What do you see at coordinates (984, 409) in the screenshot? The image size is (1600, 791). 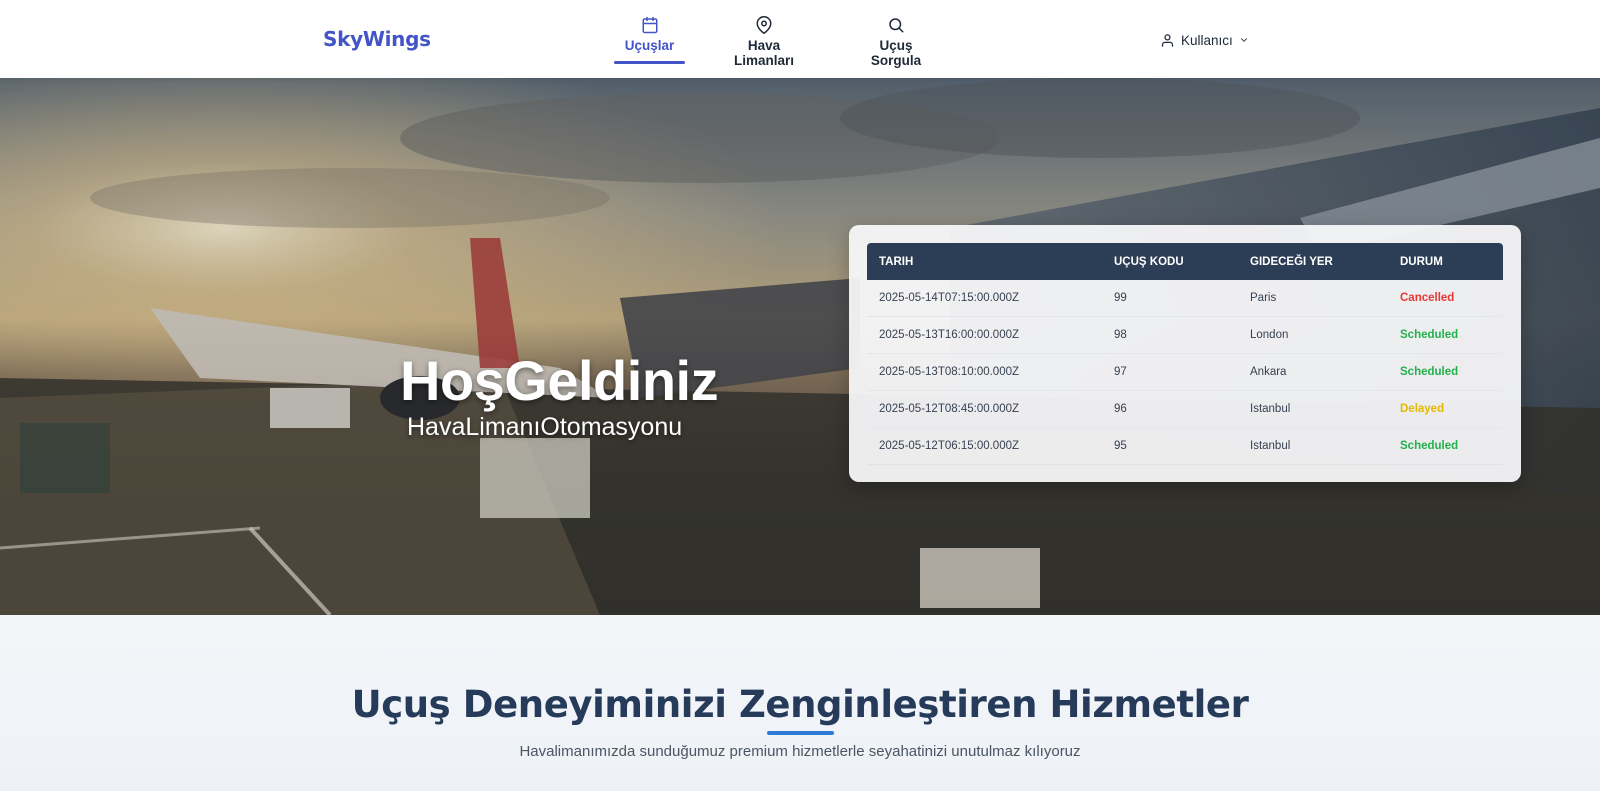 I see `cell-date: 2025-05-12T08:45:00.000Z` at bounding box center [984, 409].